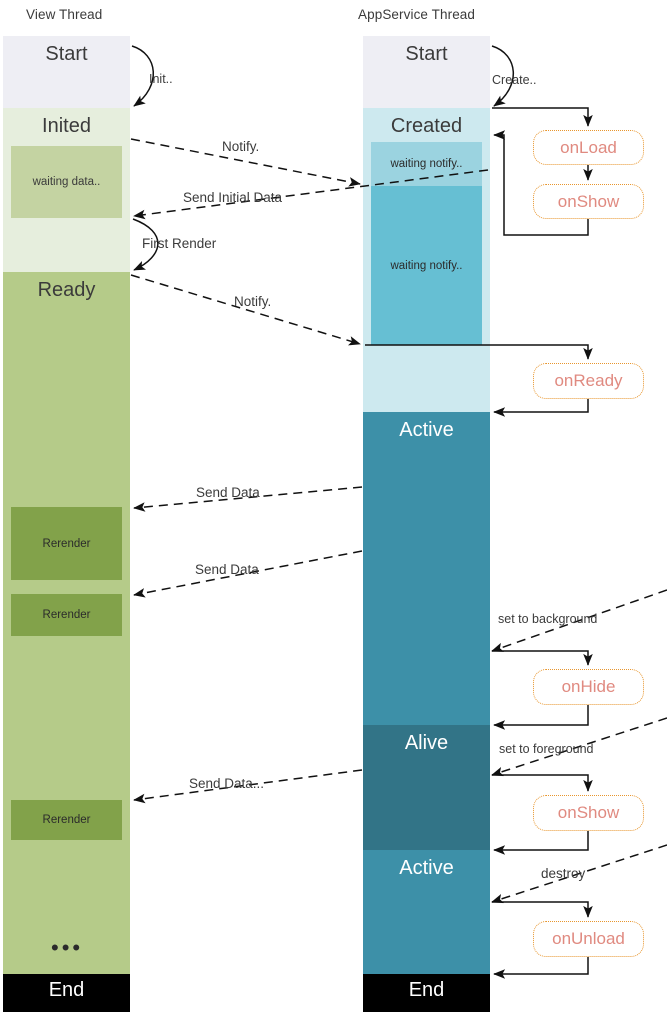 The image size is (667, 1018). What do you see at coordinates (161, 79) in the screenshot?
I see `message-label-init: Init..` at bounding box center [161, 79].